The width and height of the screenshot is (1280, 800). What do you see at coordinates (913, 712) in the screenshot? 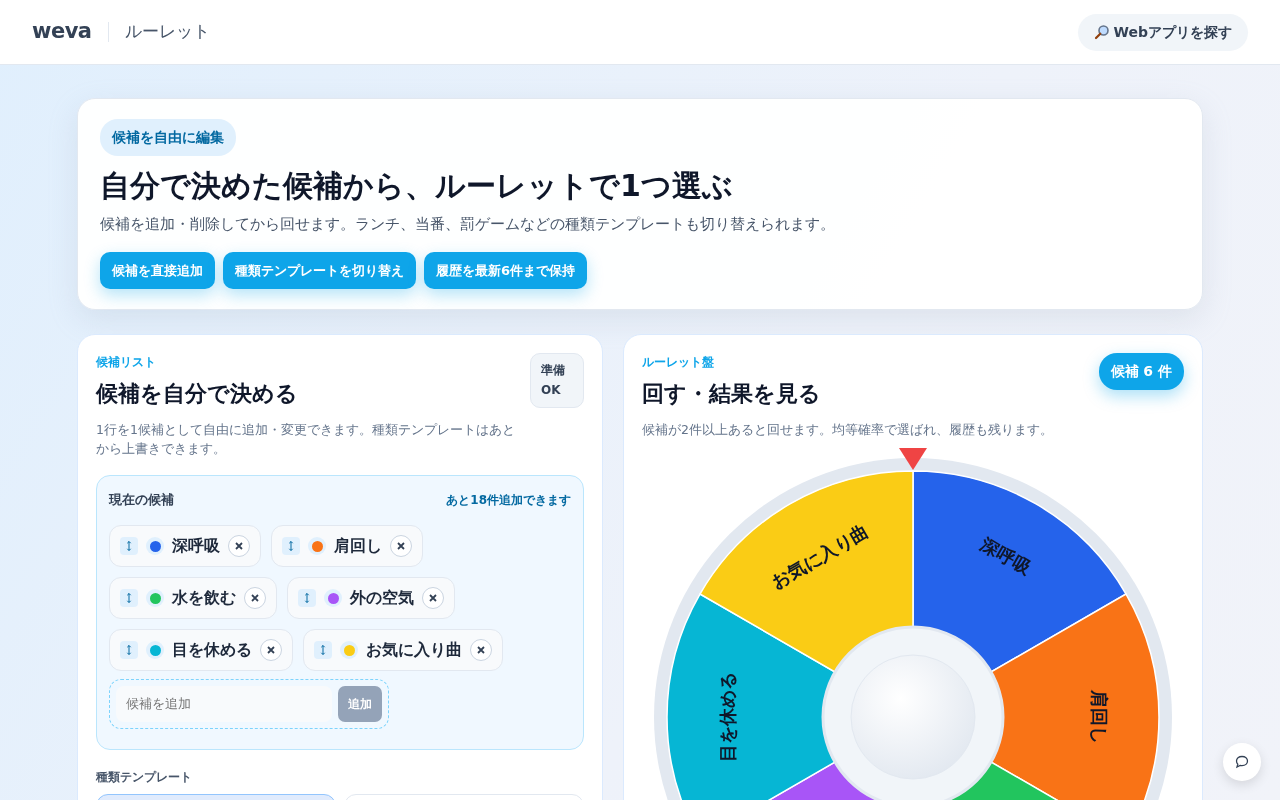
I see `spin-button` at bounding box center [913, 712].